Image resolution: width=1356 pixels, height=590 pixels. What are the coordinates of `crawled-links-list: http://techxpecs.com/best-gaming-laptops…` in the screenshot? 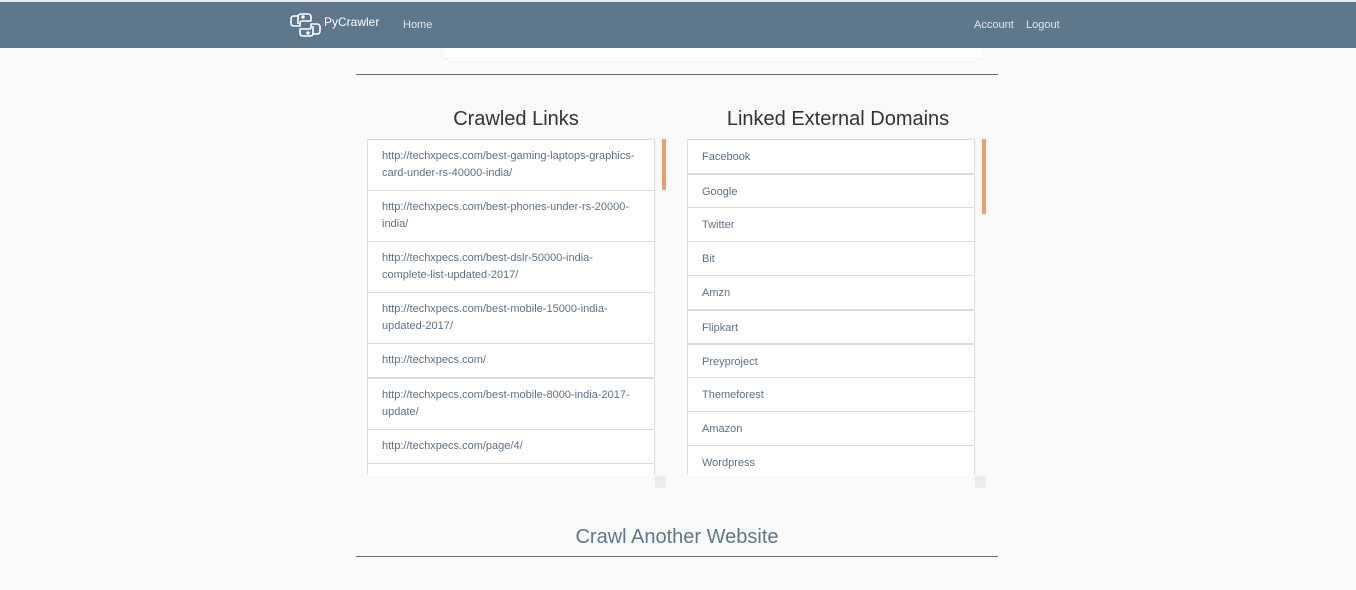 It's located at (511, 307).